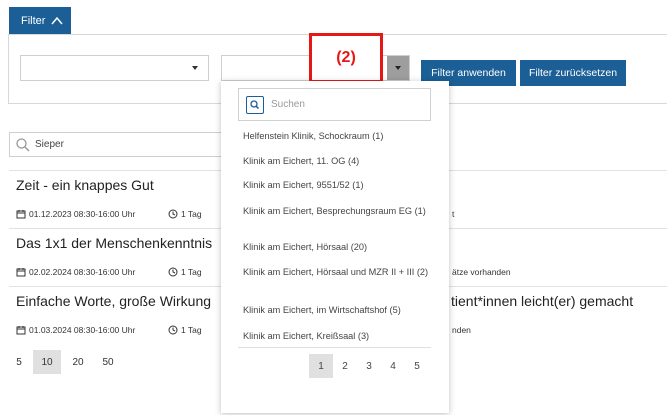 This screenshot has width=667, height=415. I want to click on event-title: Einfache Worte, große Wirkung, so click(113, 301).